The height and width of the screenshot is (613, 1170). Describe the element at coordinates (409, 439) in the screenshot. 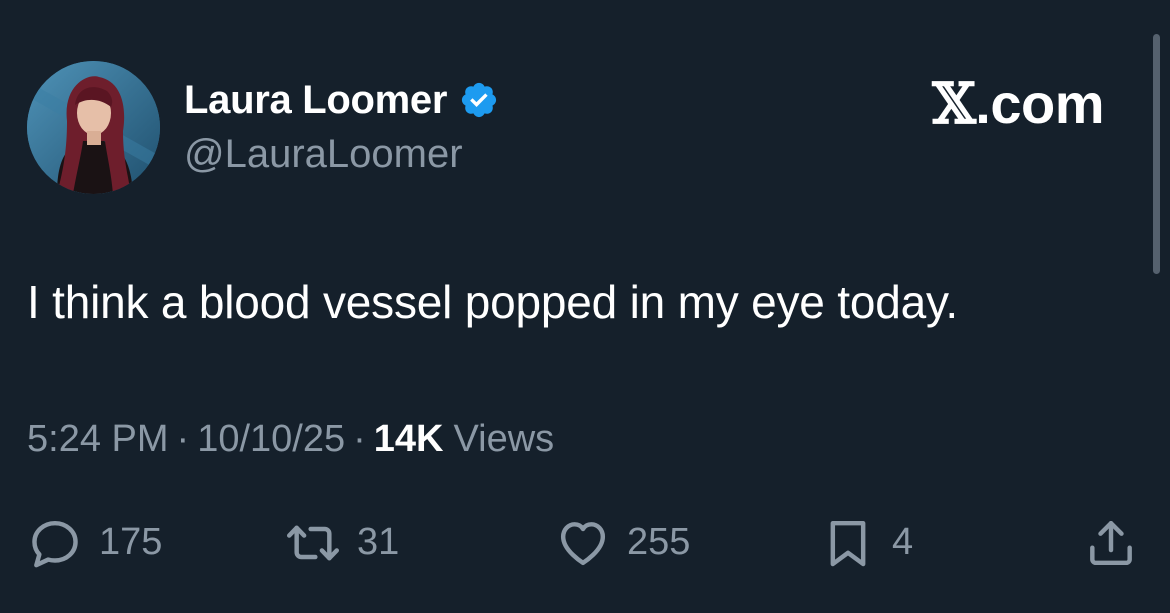

I see `views-count: 14K` at that location.